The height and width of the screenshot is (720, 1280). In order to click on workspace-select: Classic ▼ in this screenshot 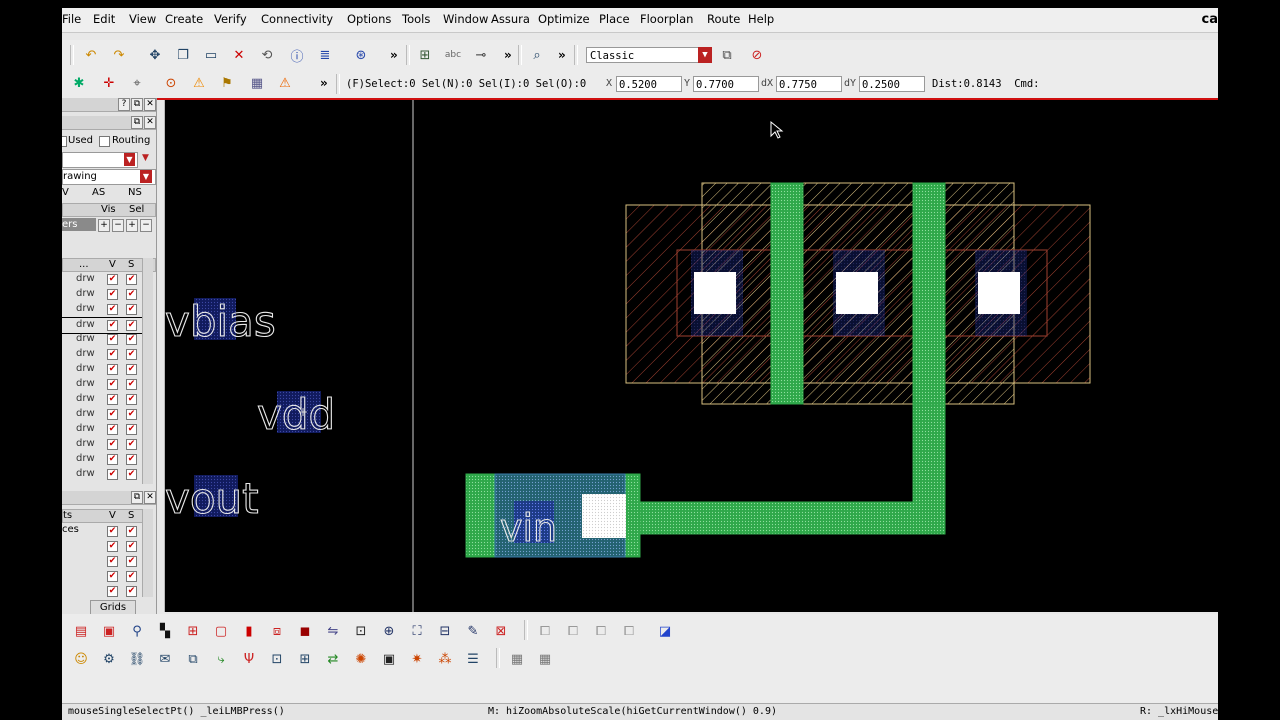, I will do `click(649, 55)`.